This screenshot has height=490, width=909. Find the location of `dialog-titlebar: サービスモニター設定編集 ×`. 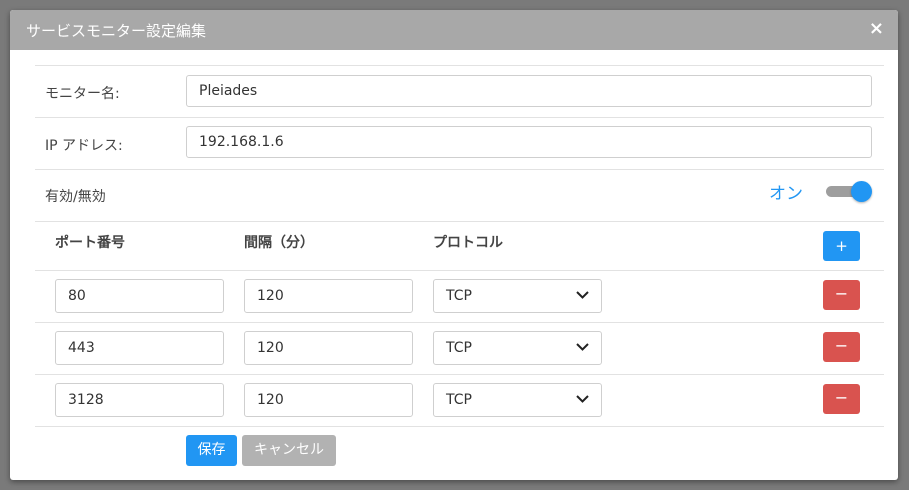

dialog-titlebar: サービスモニター設定編集 × is located at coordinates (454, 30).